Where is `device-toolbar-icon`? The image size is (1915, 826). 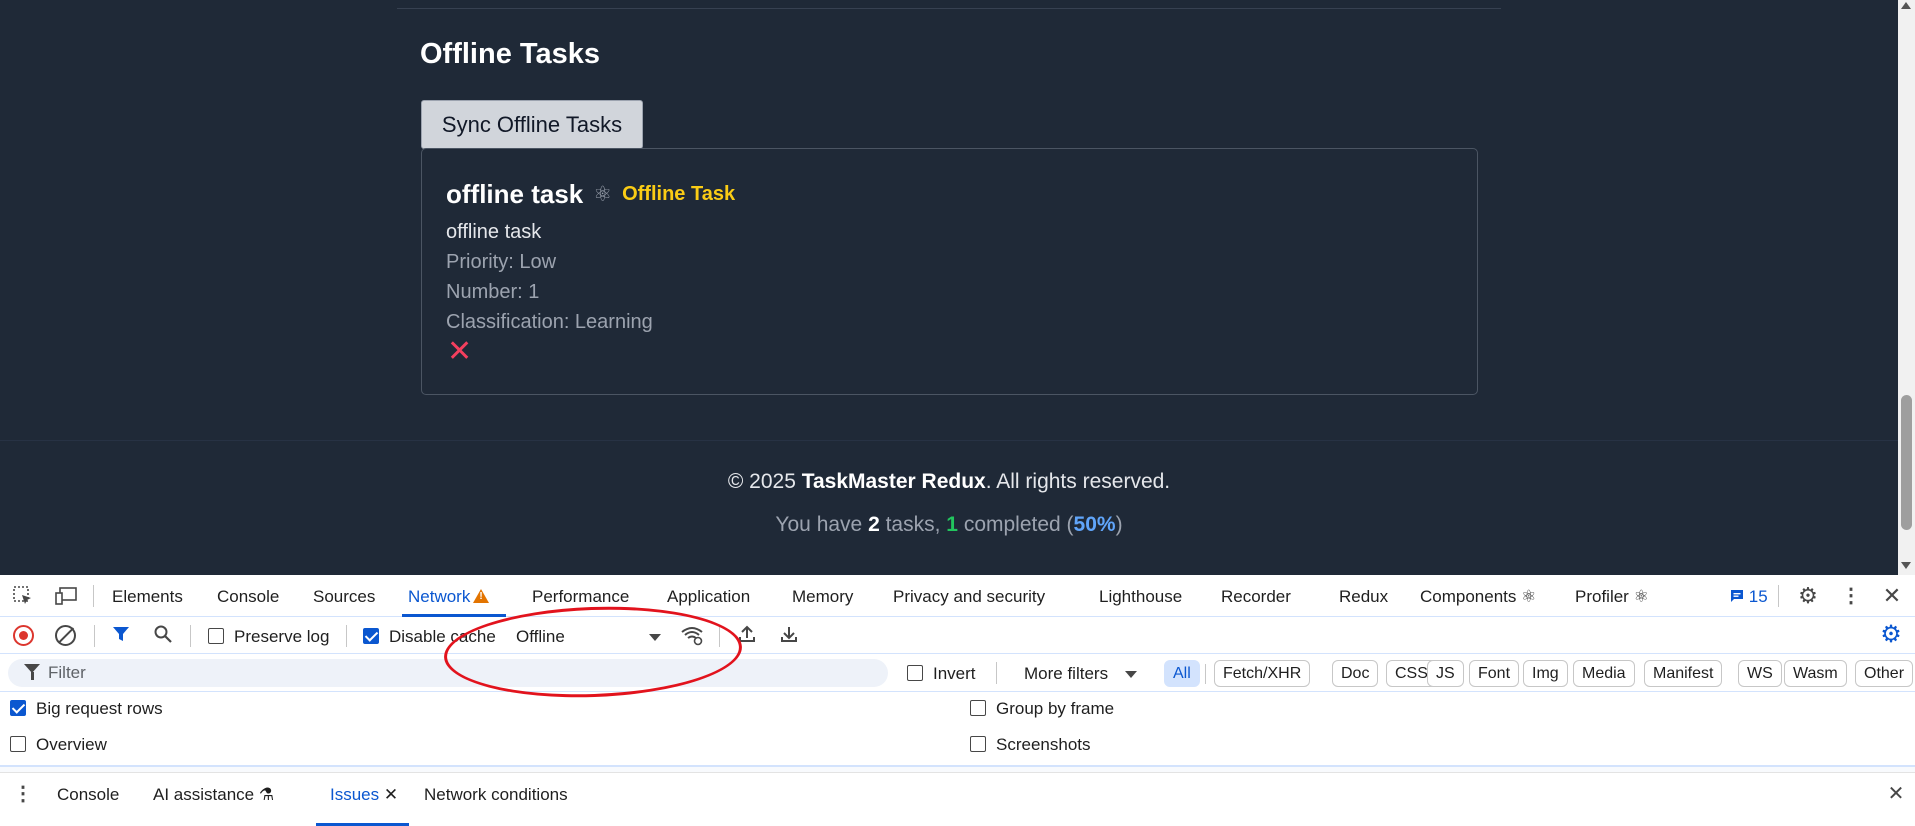 device-toolbar-icon is located at coordinates (66, 596).